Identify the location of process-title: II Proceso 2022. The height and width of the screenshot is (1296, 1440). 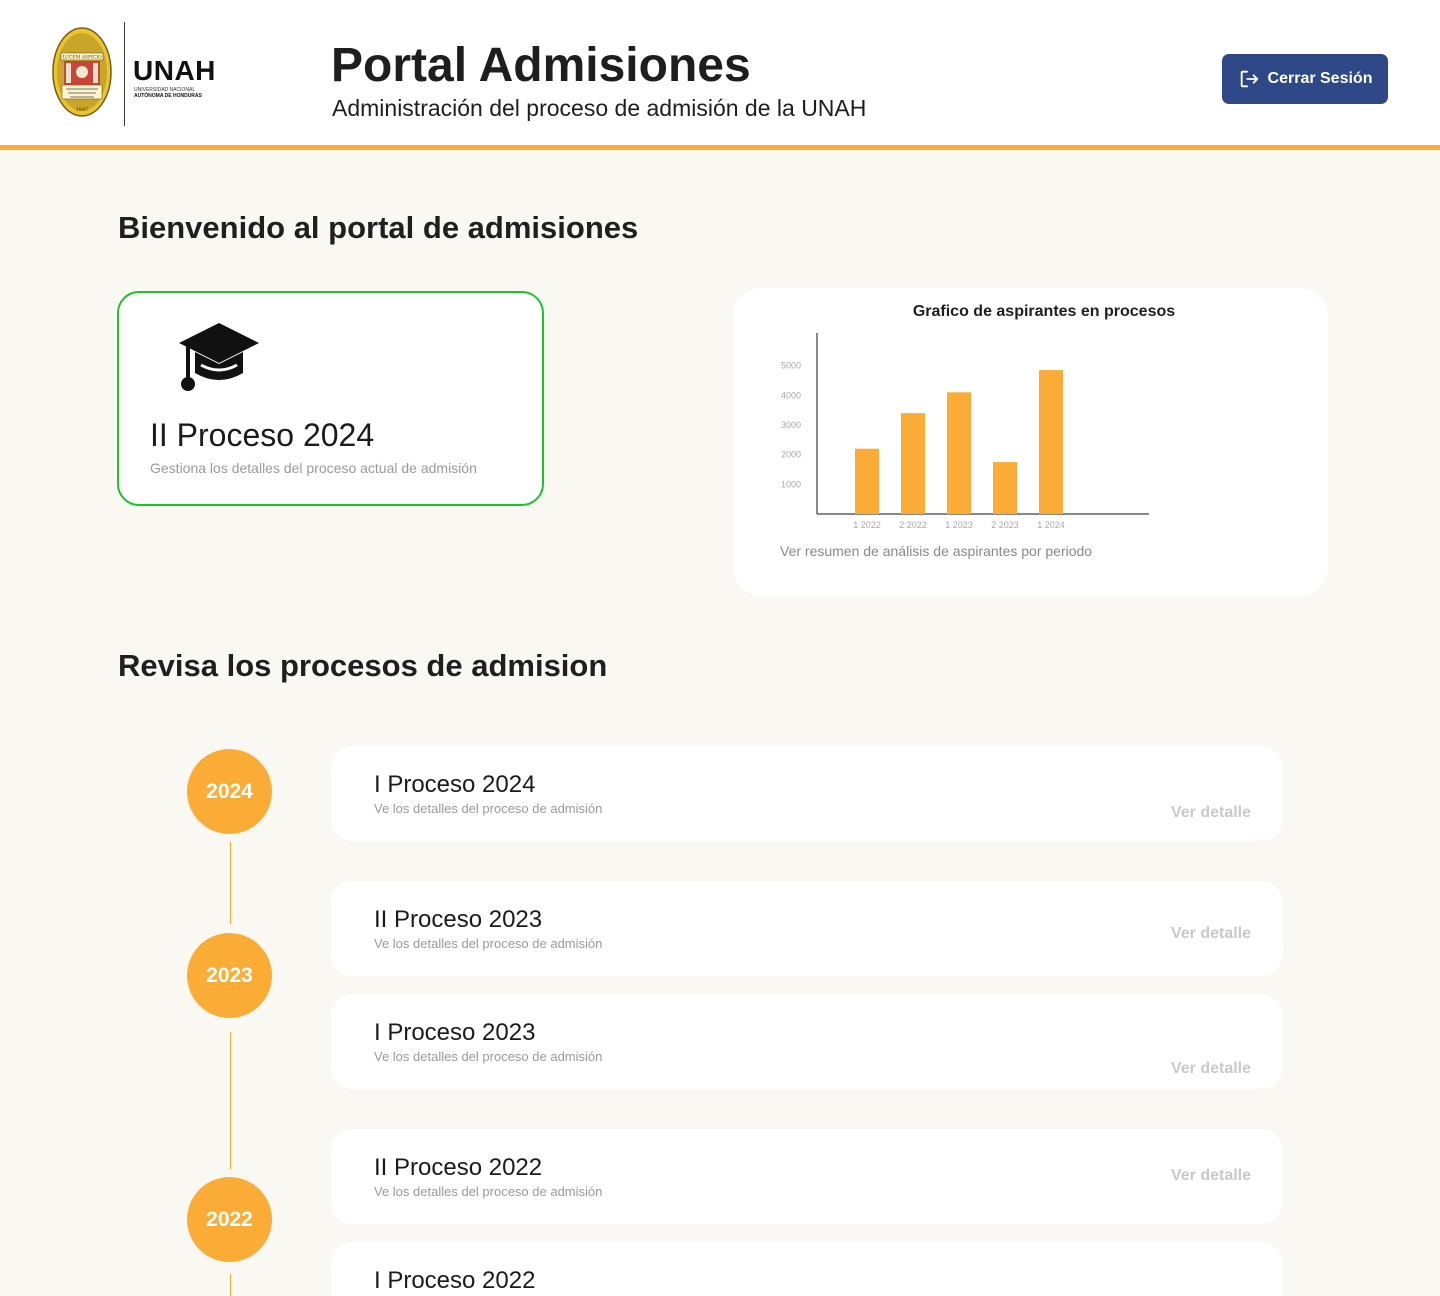
(458, 1167).